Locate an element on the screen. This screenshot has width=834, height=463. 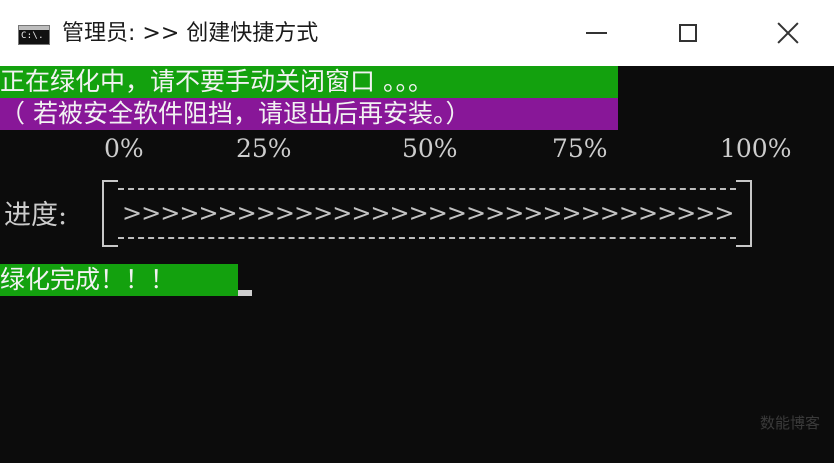
progress-fill: >>>>>>>>>>>>>>>>>>>>>>>>>>>>>>>>>>>>>> is located at coordinates (427, 213).